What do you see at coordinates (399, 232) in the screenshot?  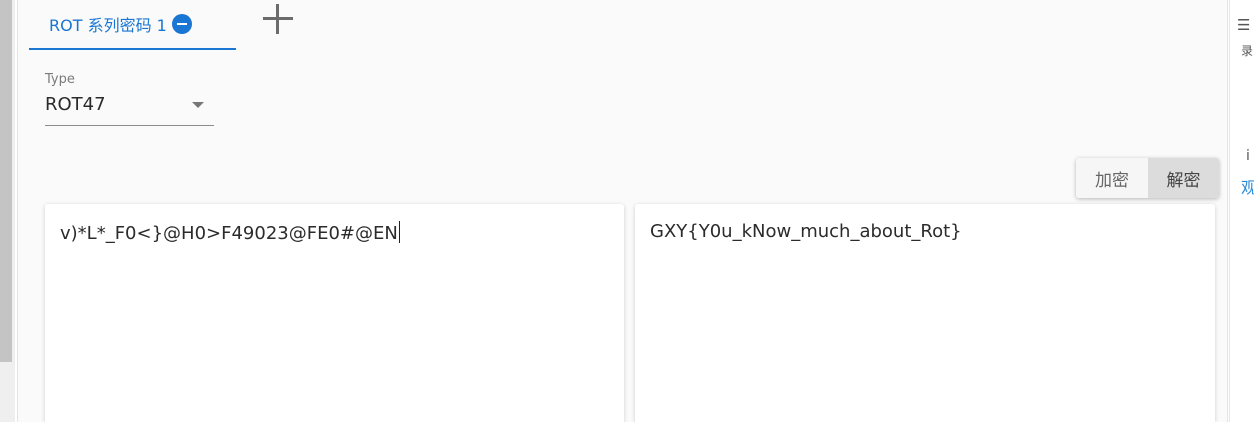 I see `text-caret` at bounding box center [399, 232].